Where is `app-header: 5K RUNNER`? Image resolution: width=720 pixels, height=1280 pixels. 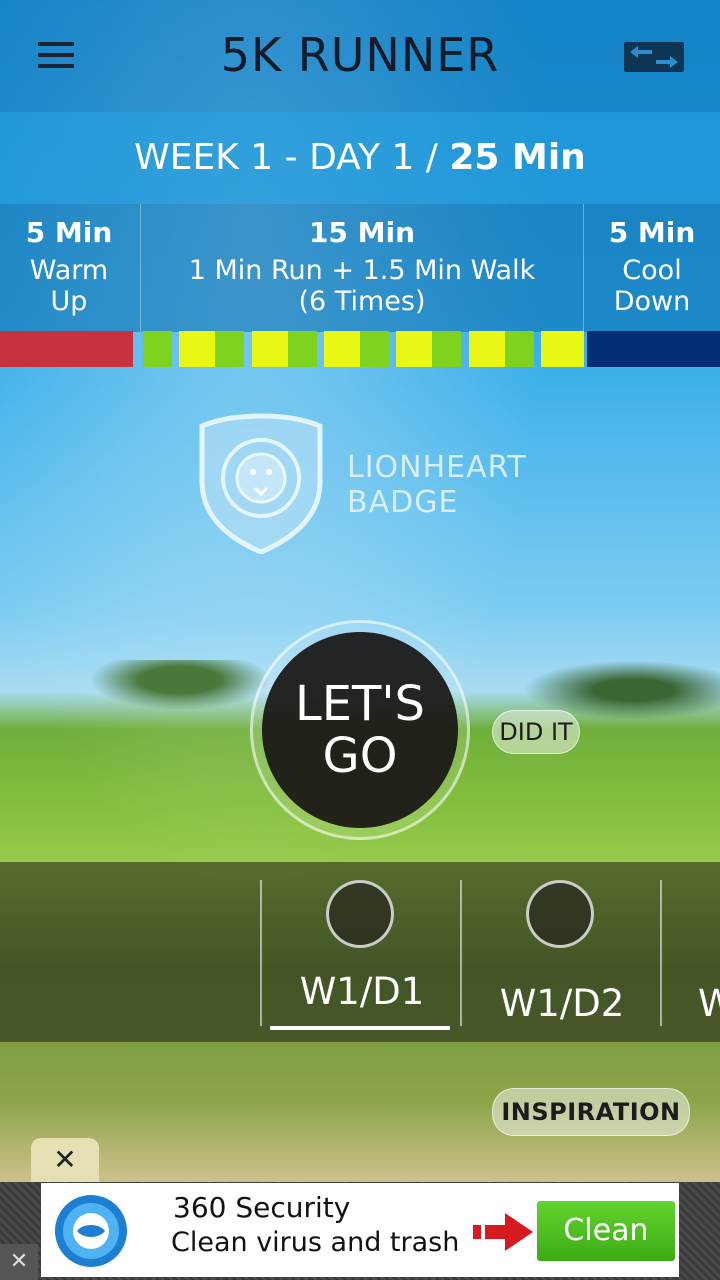 app-header: 5K RUNNER is located at coordinates (360, 56).